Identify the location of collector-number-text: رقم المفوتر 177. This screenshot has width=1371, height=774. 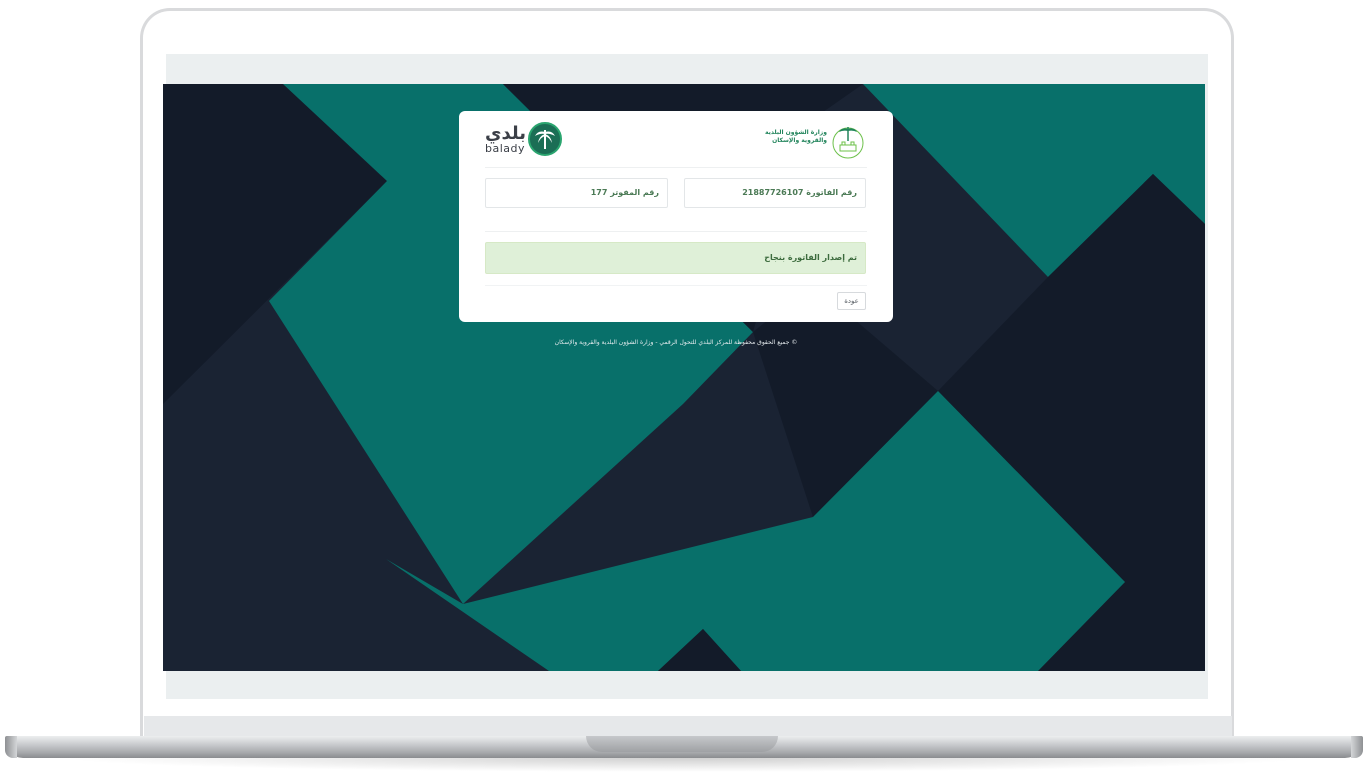
(624, 192).